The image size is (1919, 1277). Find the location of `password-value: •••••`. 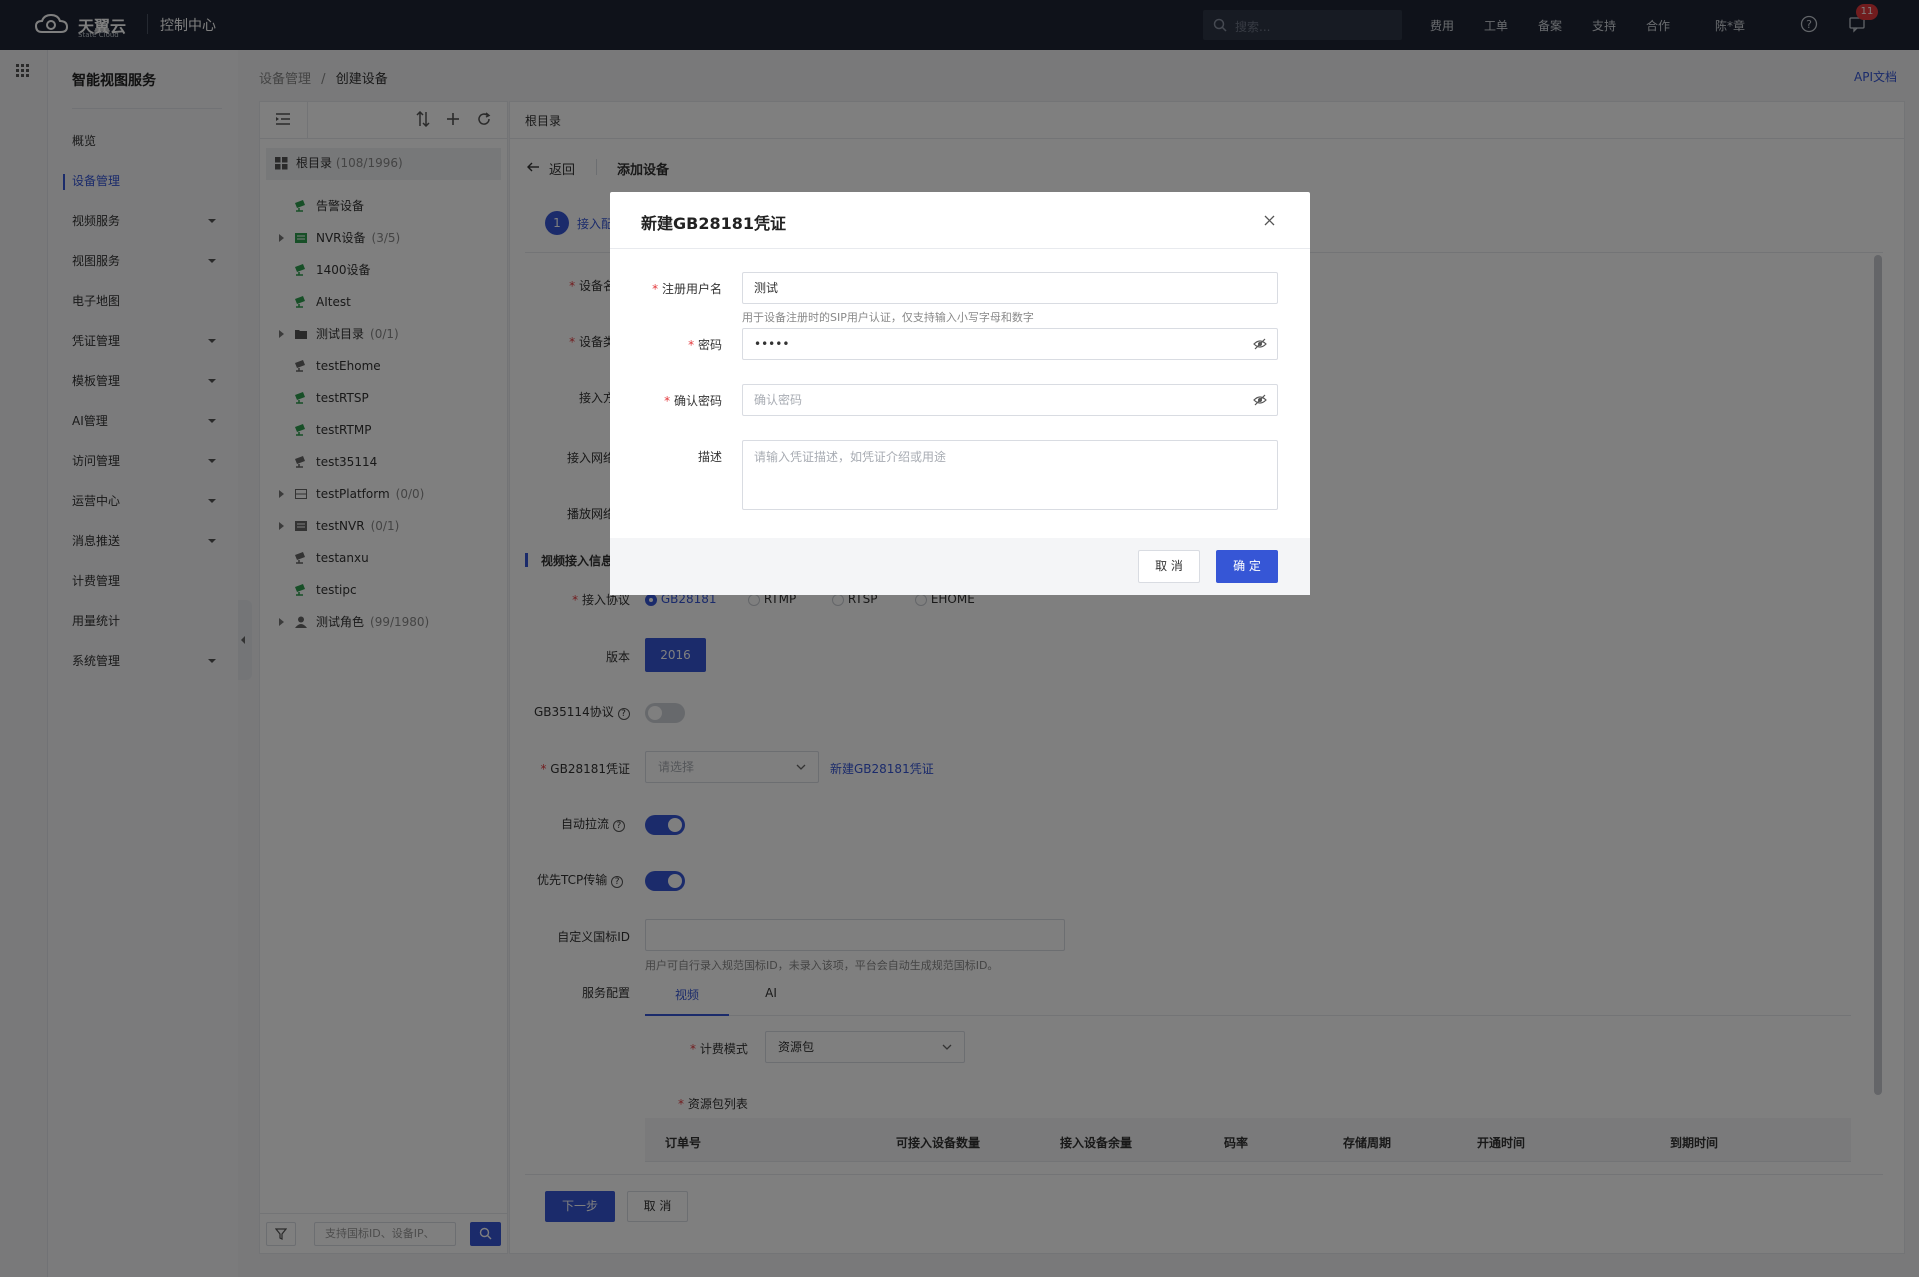

password-value: ••••• is located at coordinates (772, 344).